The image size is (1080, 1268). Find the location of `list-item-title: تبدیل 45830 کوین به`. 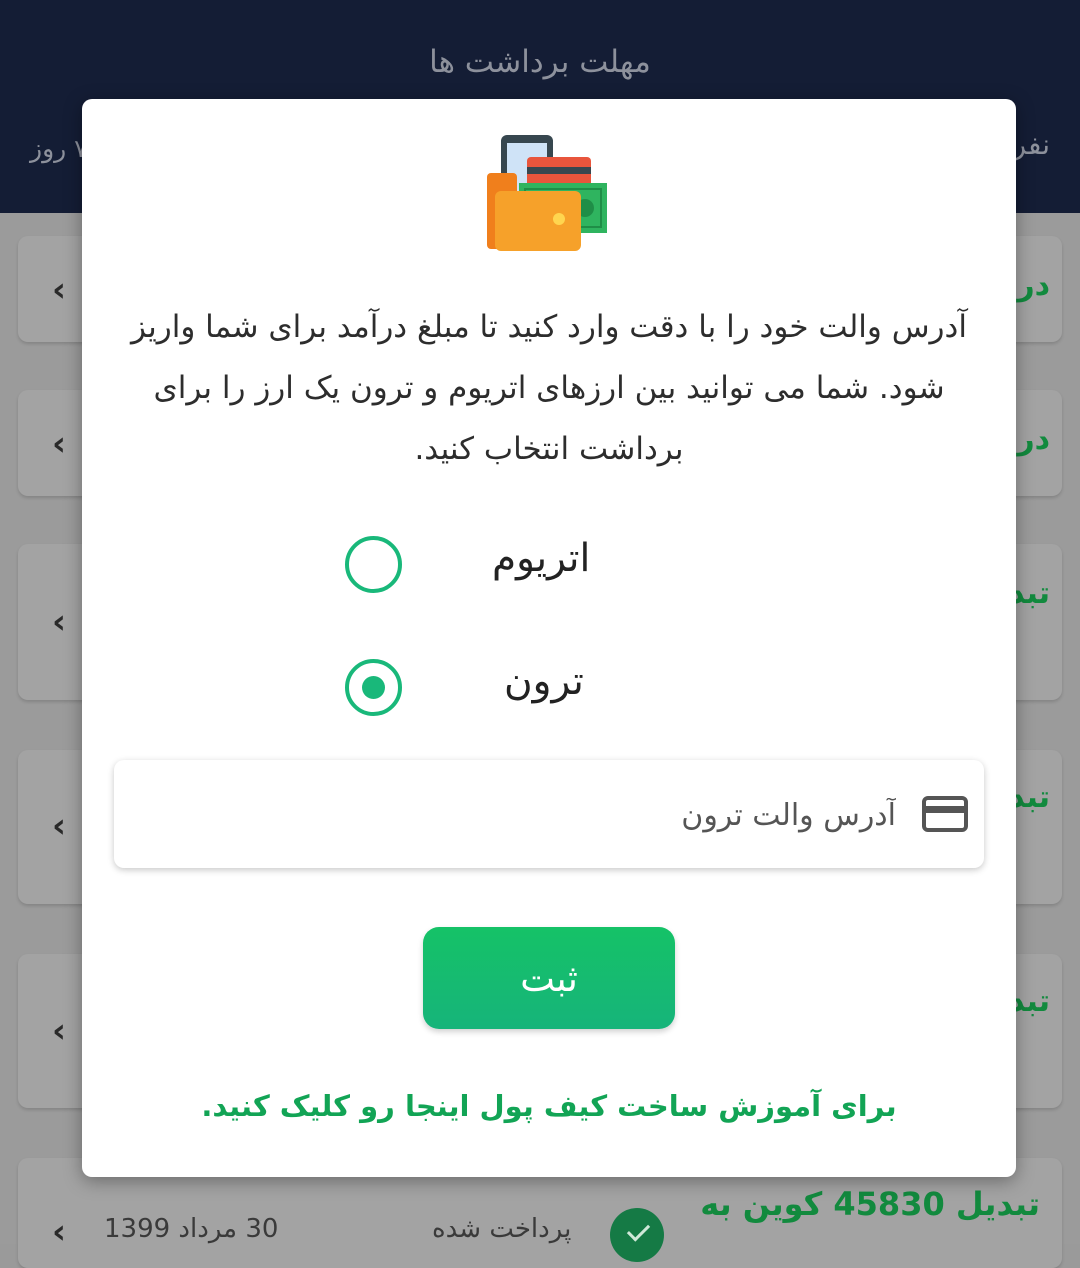

list-item-title: تبدیل 45830 کوین به is located at coordinates (870, 1204).